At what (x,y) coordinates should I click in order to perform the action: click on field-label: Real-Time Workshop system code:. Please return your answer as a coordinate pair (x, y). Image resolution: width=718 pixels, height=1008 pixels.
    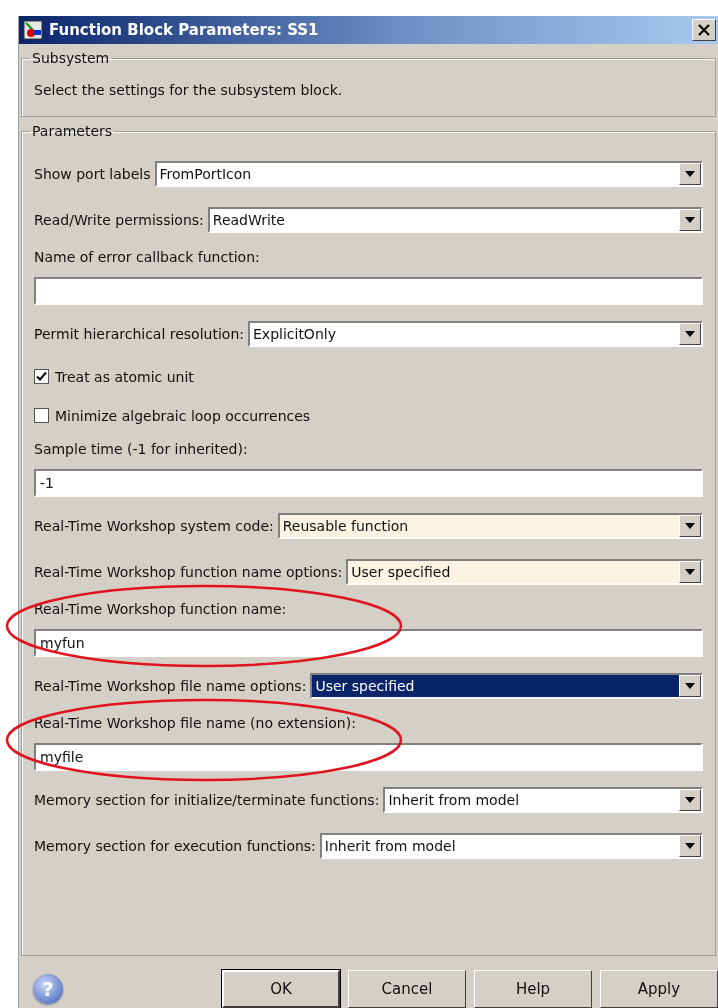
    Looking at the image, I should click on (154, 526).